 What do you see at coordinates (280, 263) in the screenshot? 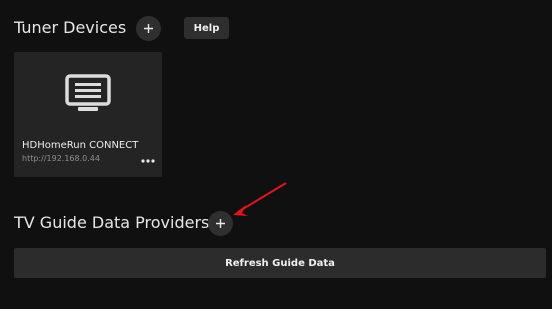
I see `refresh-guide-data-button: Refresh Guide Data` at bounding box center [280, 263].